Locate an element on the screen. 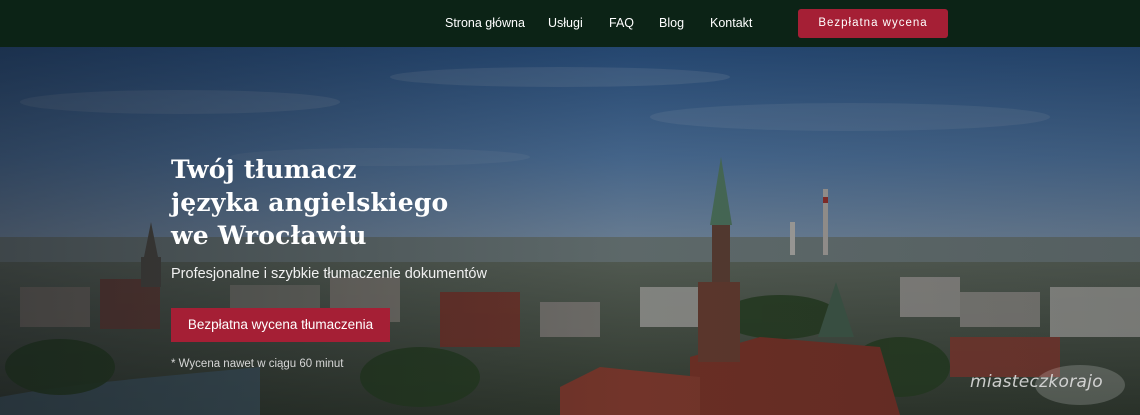 The image size is (1140, 415). nav-link-home: Strona główna is located at coordinates (485, 23).